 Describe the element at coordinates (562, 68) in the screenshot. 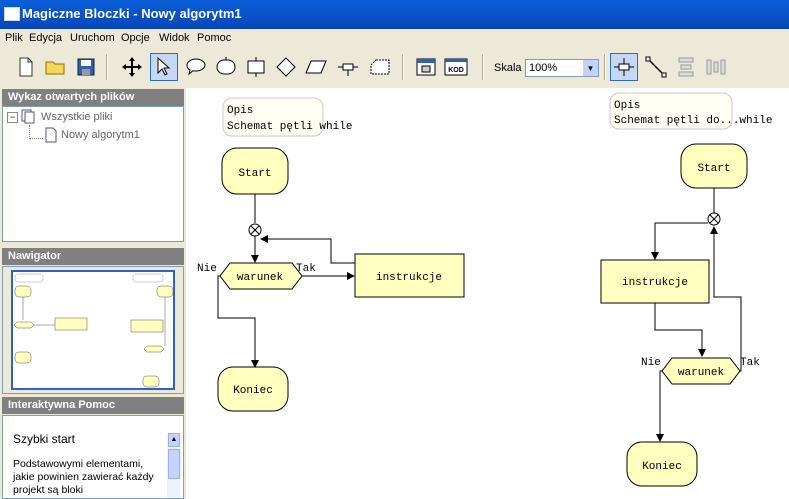

I see `zoom-select: 100% ▼` at that location.